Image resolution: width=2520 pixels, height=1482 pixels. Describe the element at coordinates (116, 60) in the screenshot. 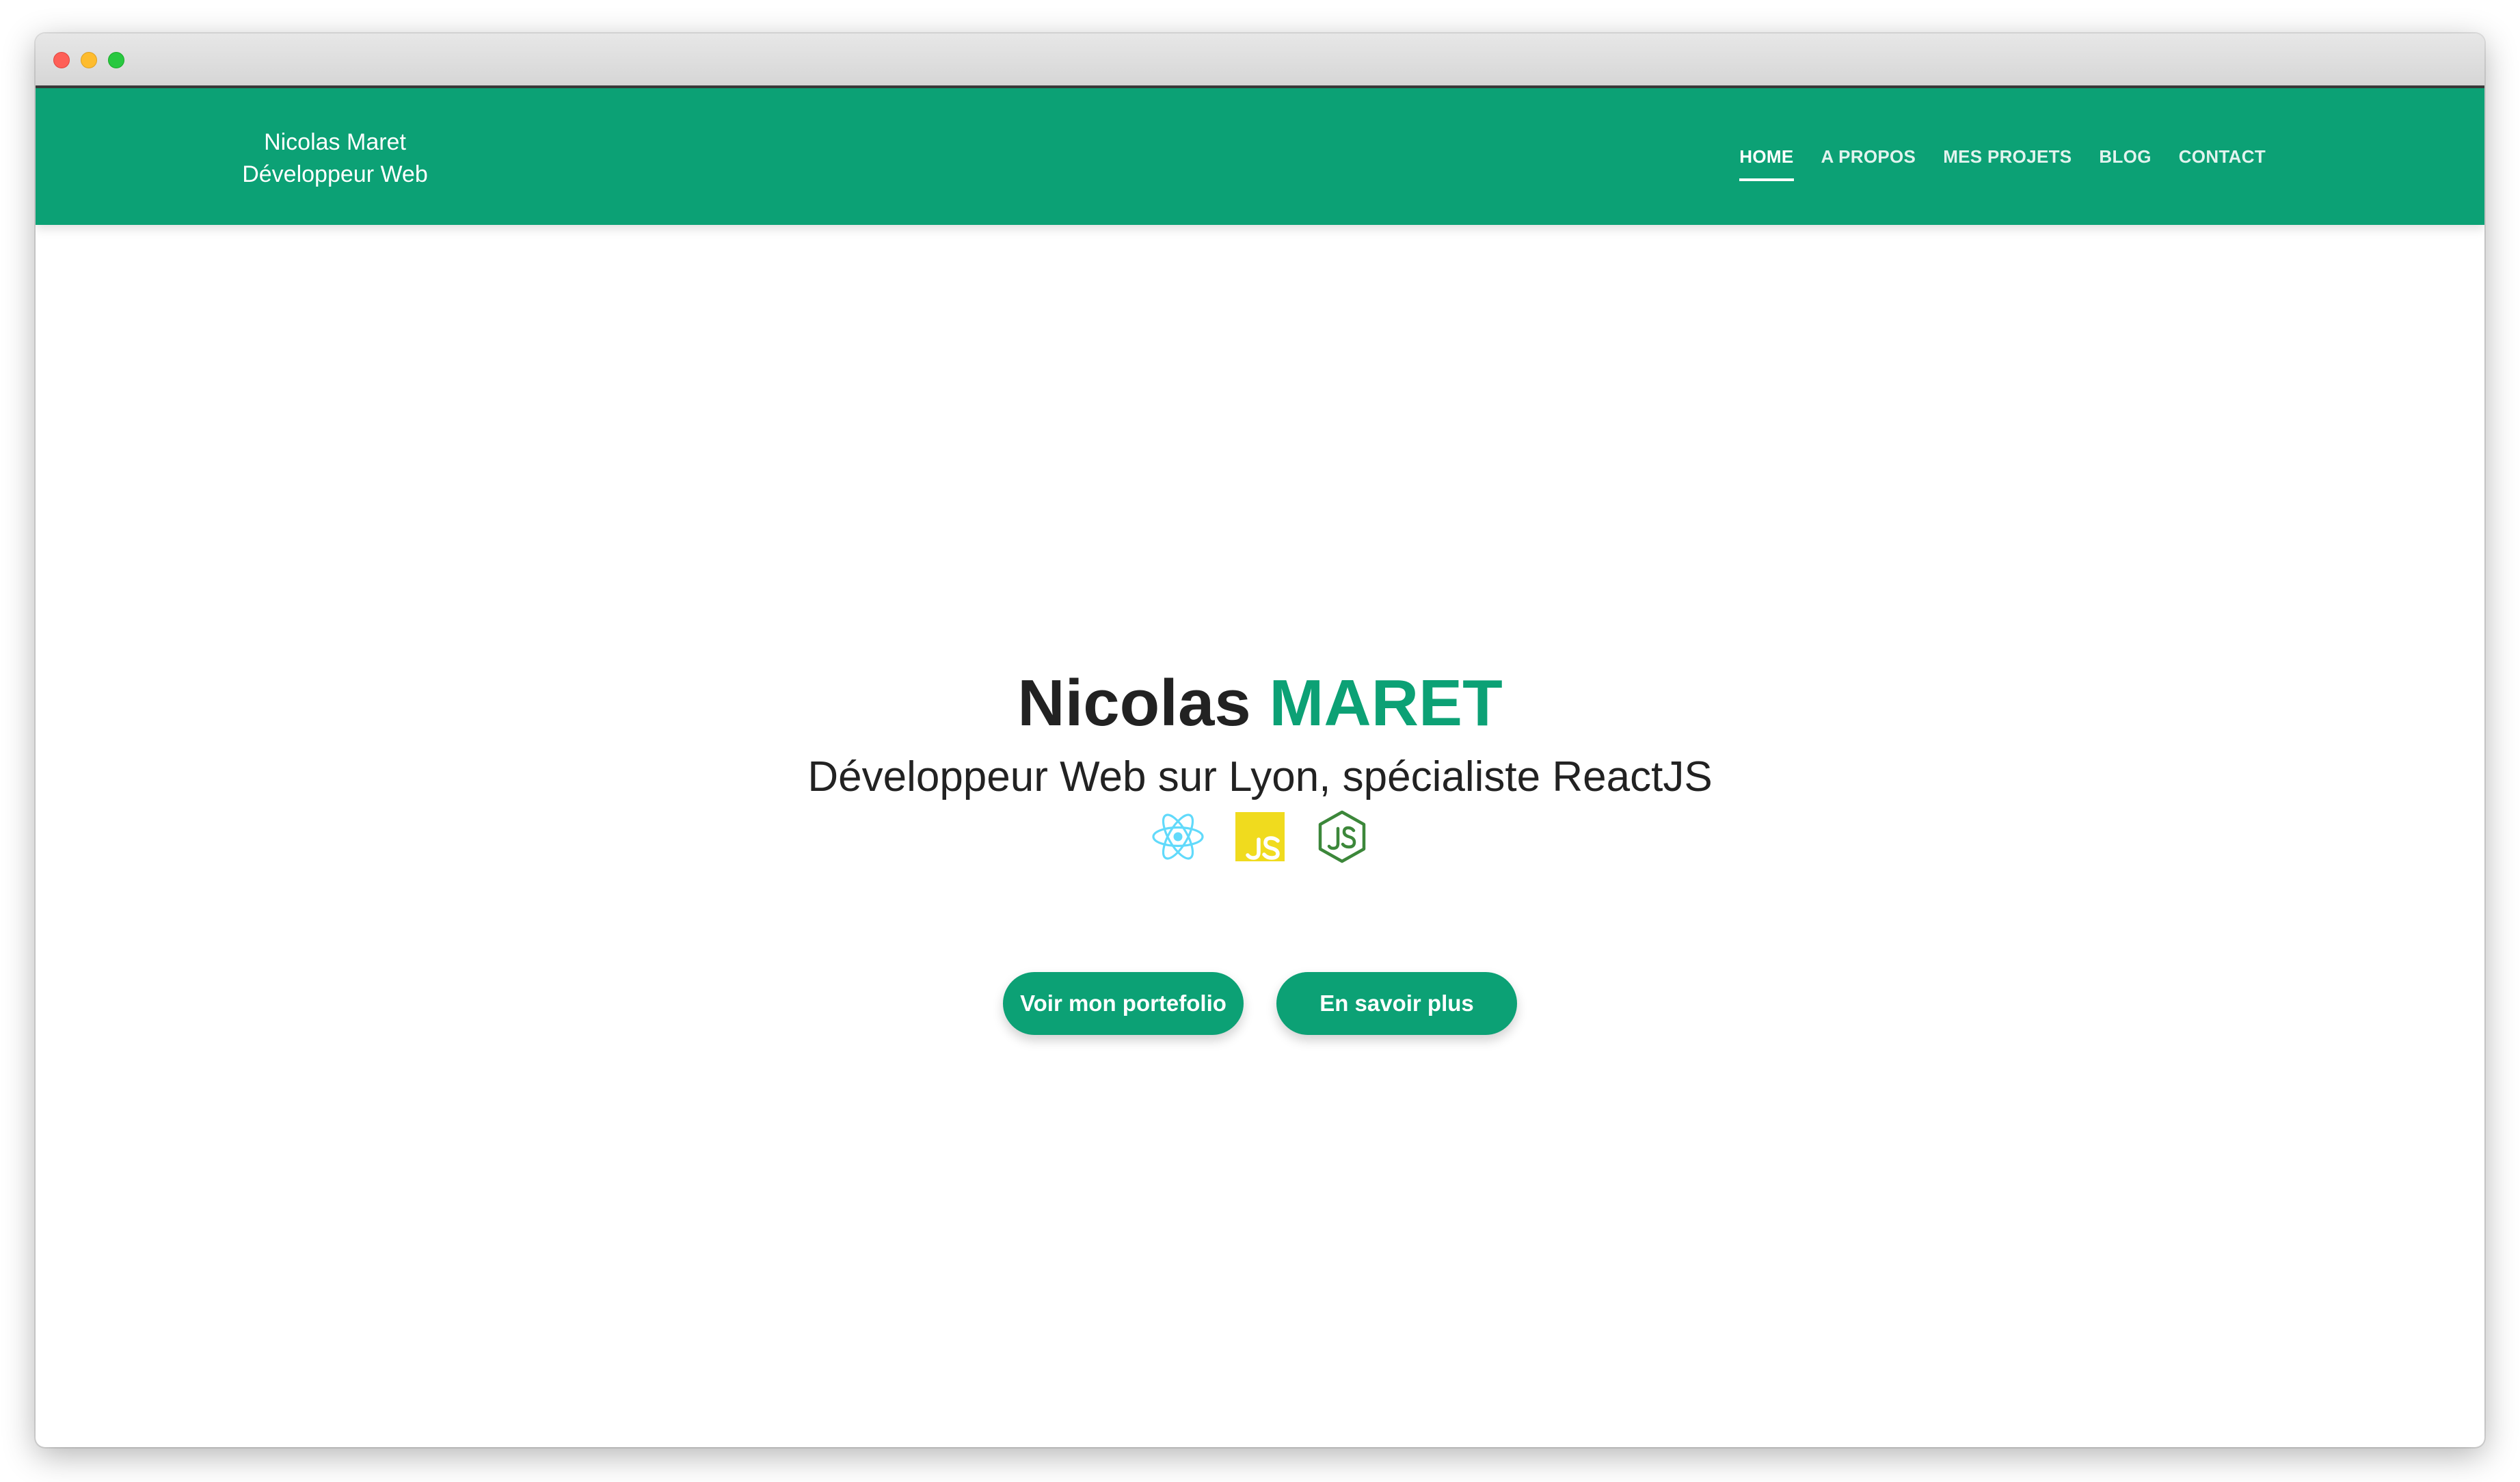

I see `maximize-window-button` at that location.